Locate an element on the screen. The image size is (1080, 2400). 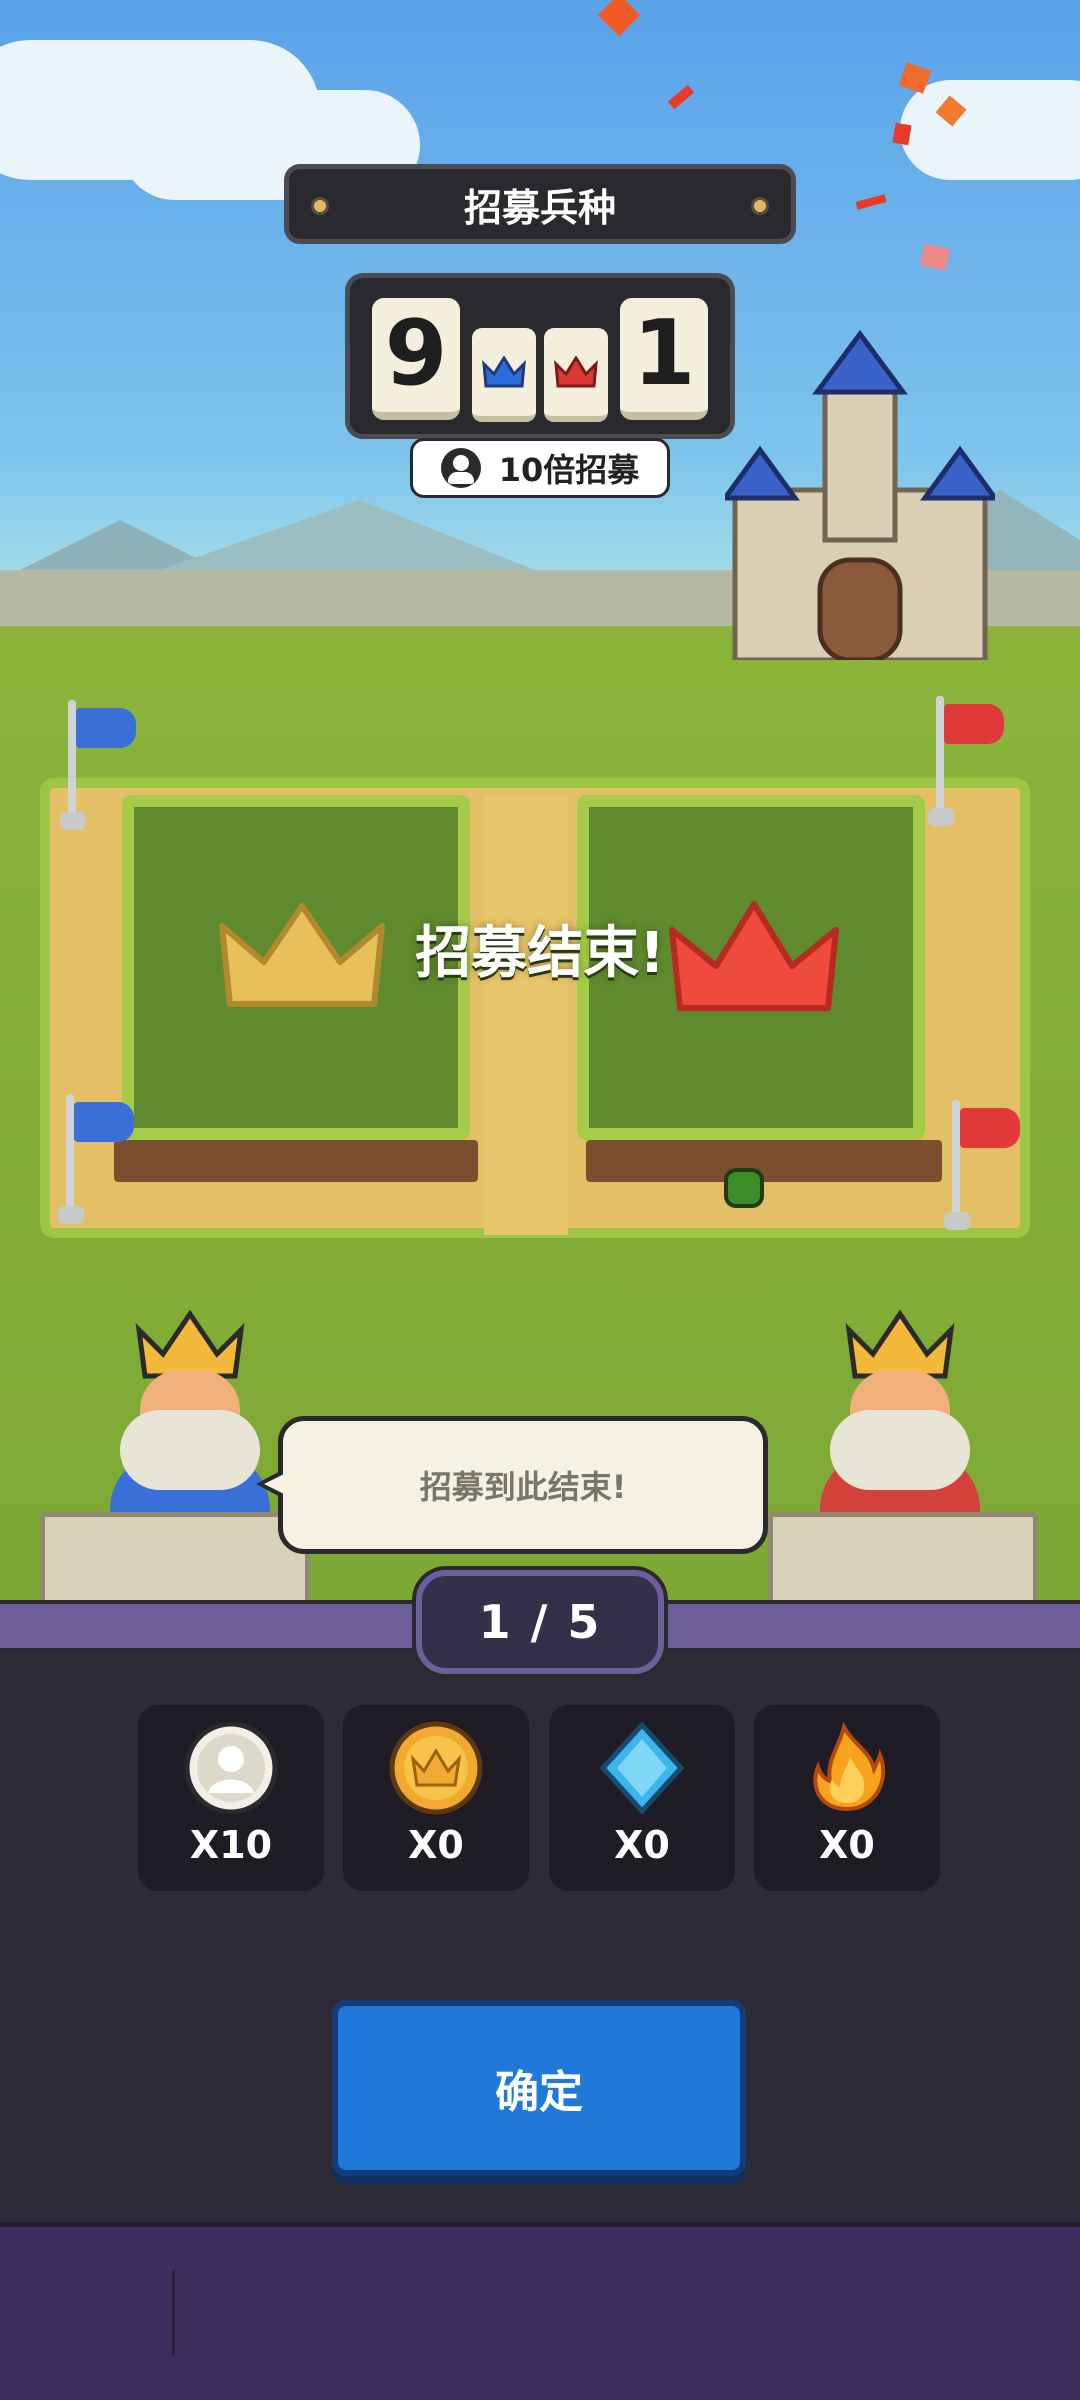
gold-crown-coin-icon is located at coordinates (436, 1768).